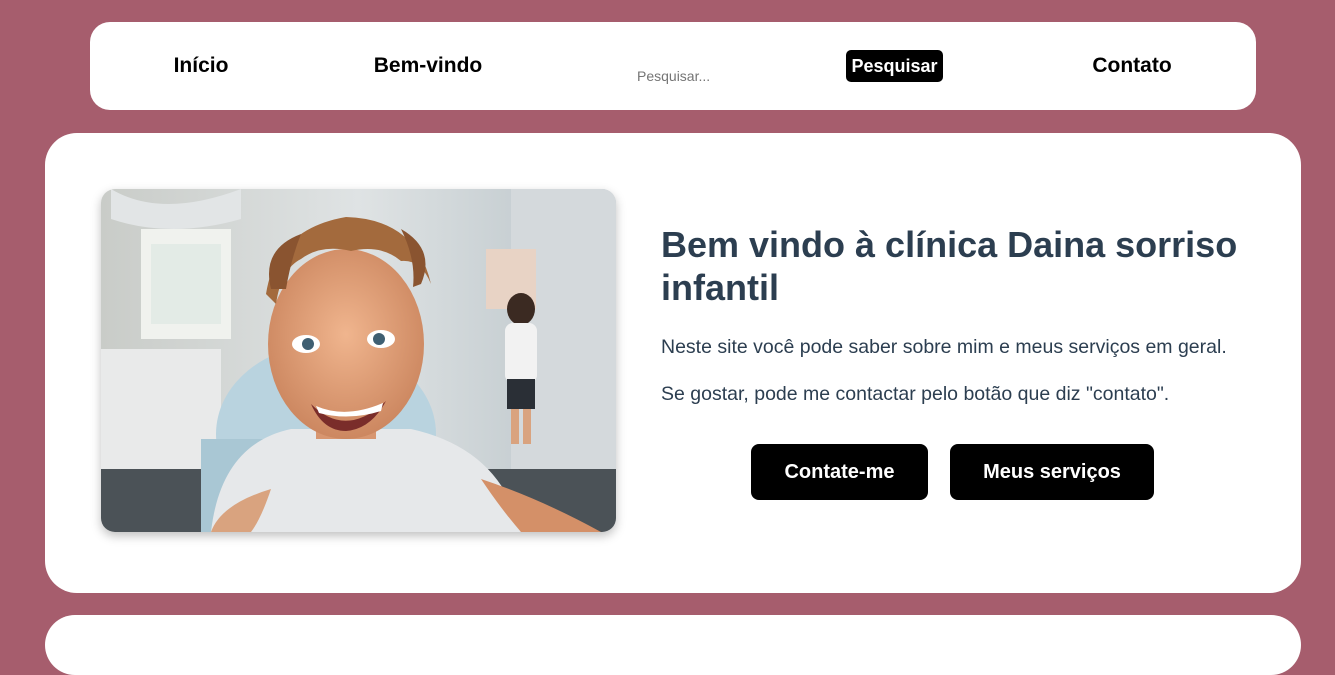 The width and height of the screenshot is (1335, 675). What do you see at coordinates (428, 66) in the screenshot?
I see `nav-link-welcome: Bem-vindo` at bounding box center [428, 66].